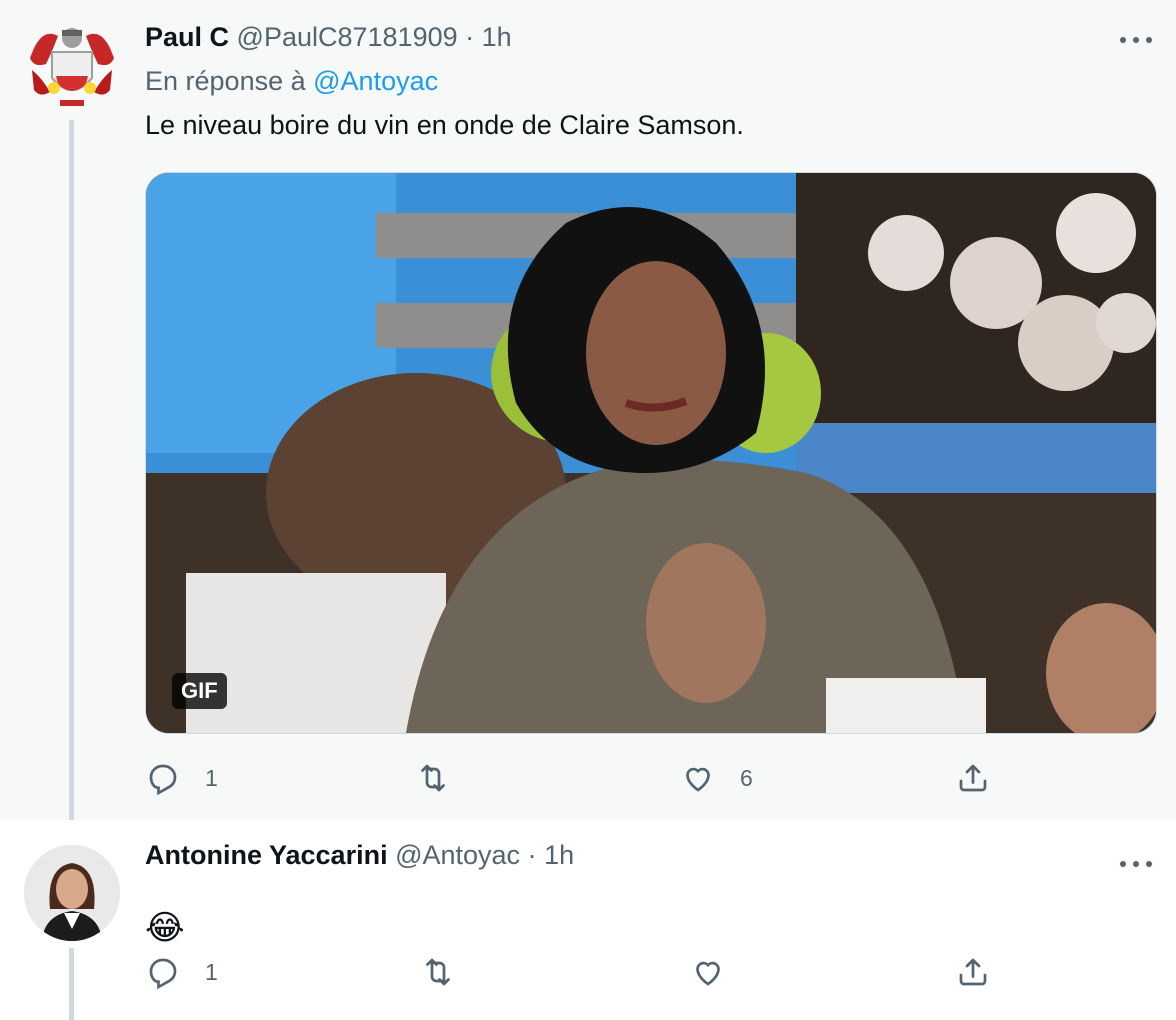 The image size is (1176, 1020). Describe the element at coordinates (347, 37) in the screenshot. I see `author-handle: @PaulC87181909` at that location.